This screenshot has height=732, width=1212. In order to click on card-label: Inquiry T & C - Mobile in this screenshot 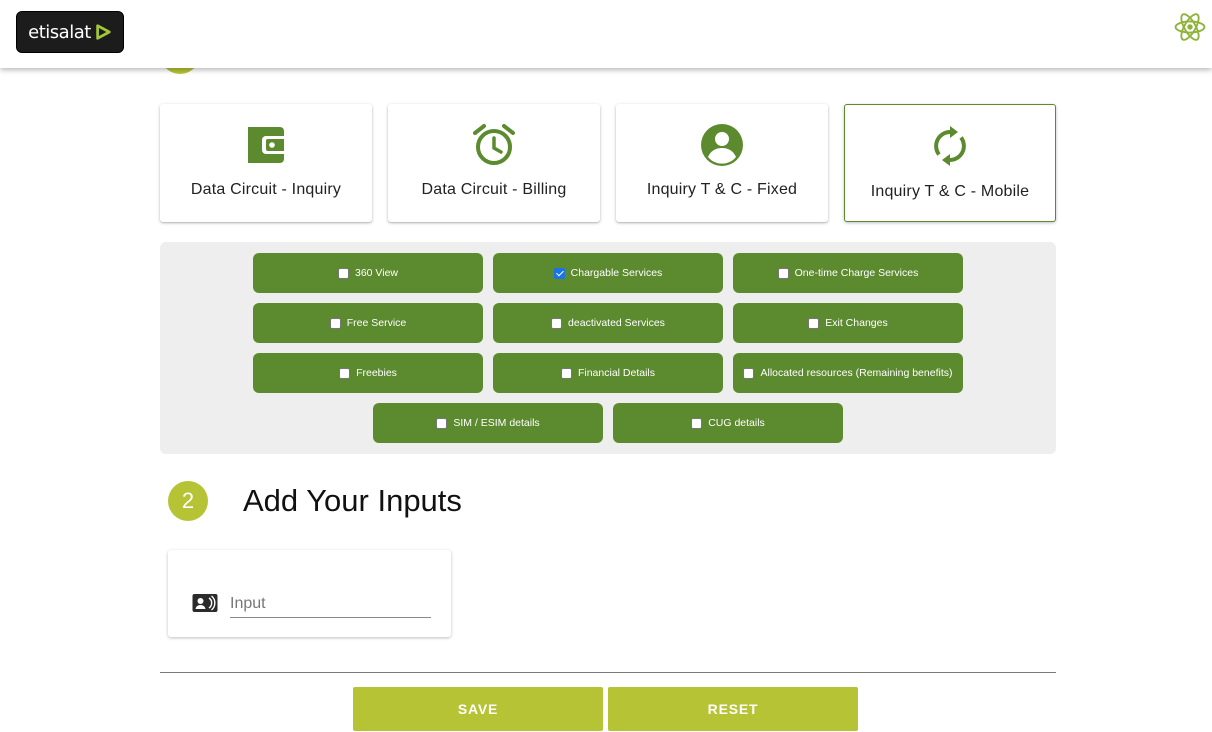, I will do `click(950, 191)`.